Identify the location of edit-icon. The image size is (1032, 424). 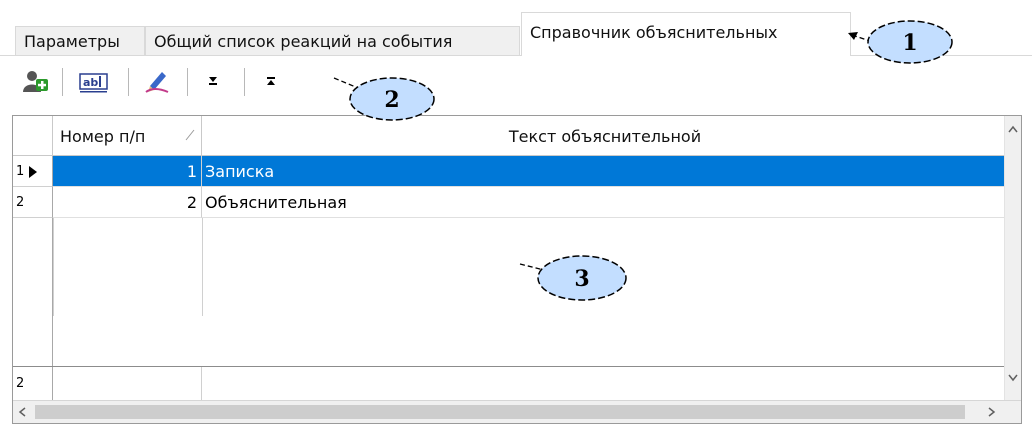
(157, 82).